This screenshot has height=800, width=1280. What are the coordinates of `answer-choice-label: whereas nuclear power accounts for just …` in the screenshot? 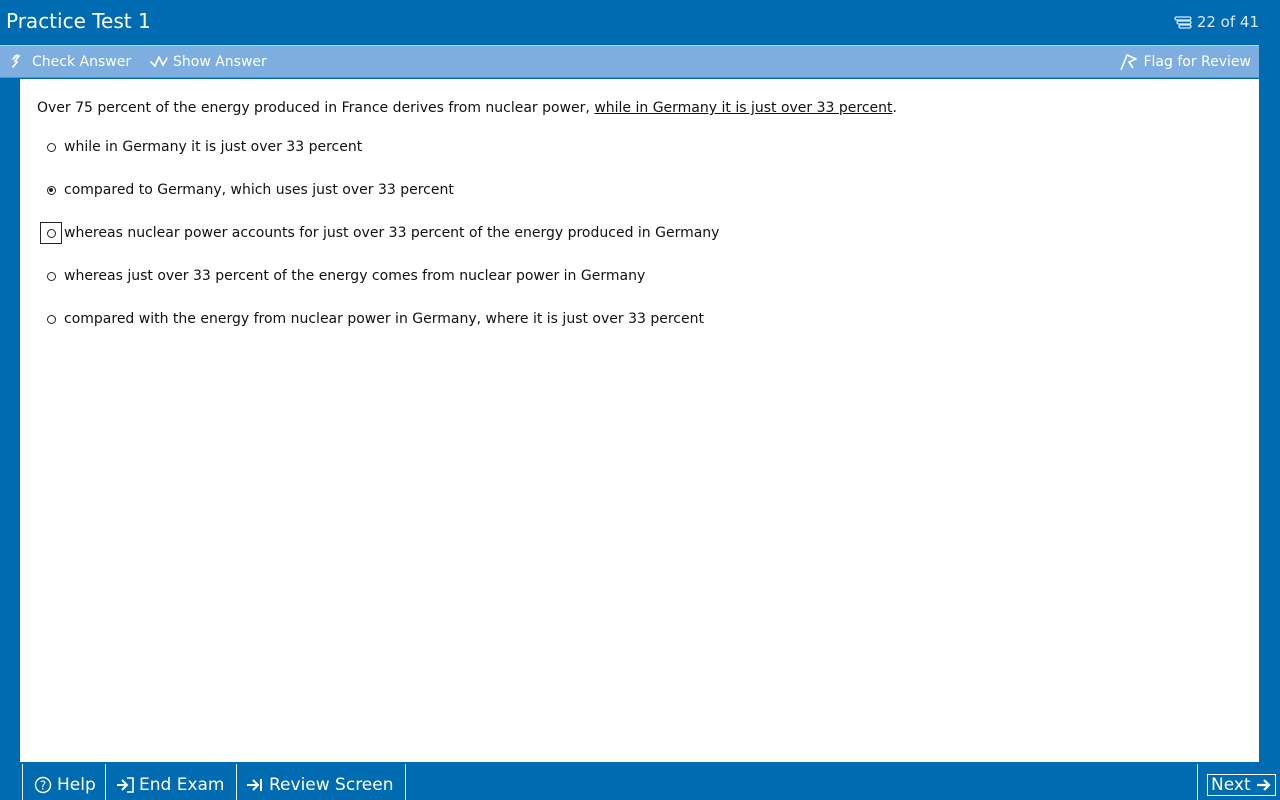 It's located at (392, 233).